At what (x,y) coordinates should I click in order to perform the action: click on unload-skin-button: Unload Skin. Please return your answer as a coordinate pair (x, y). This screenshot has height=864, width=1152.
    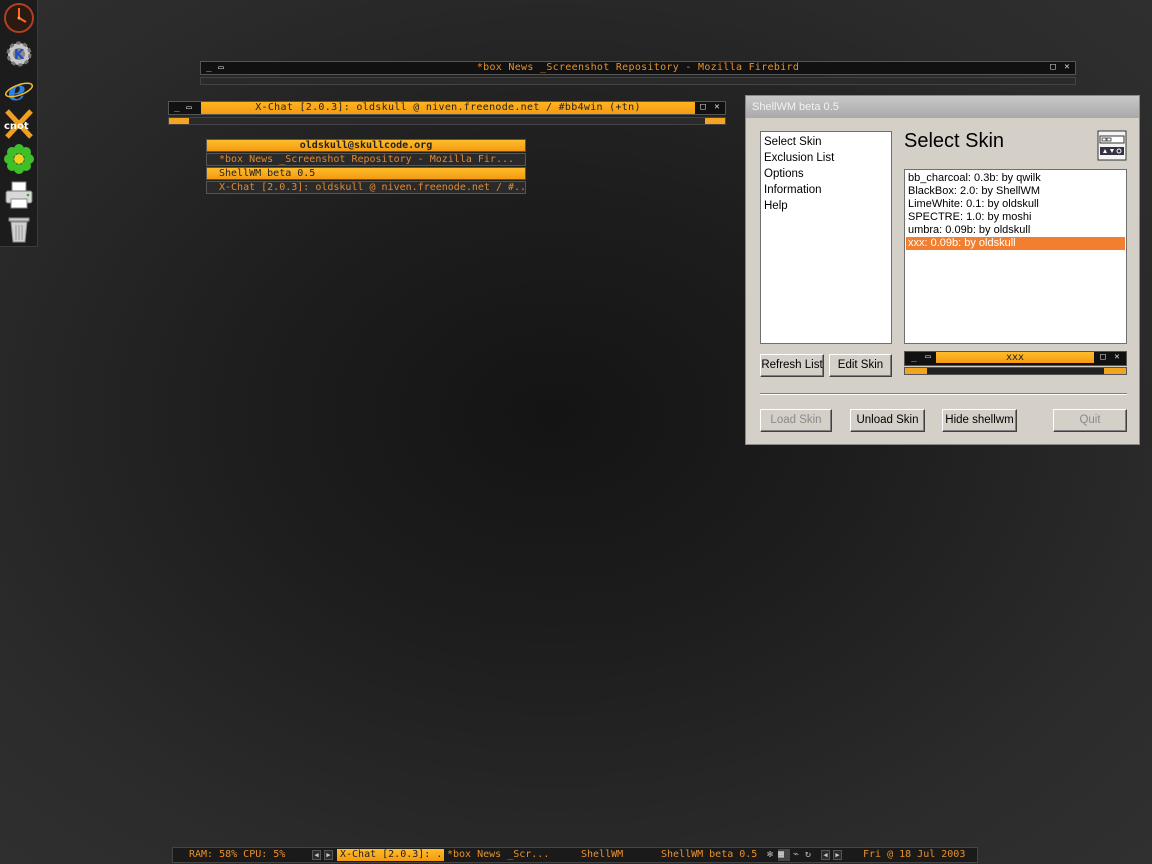
    Looking at the image, I should click on (887, 420).